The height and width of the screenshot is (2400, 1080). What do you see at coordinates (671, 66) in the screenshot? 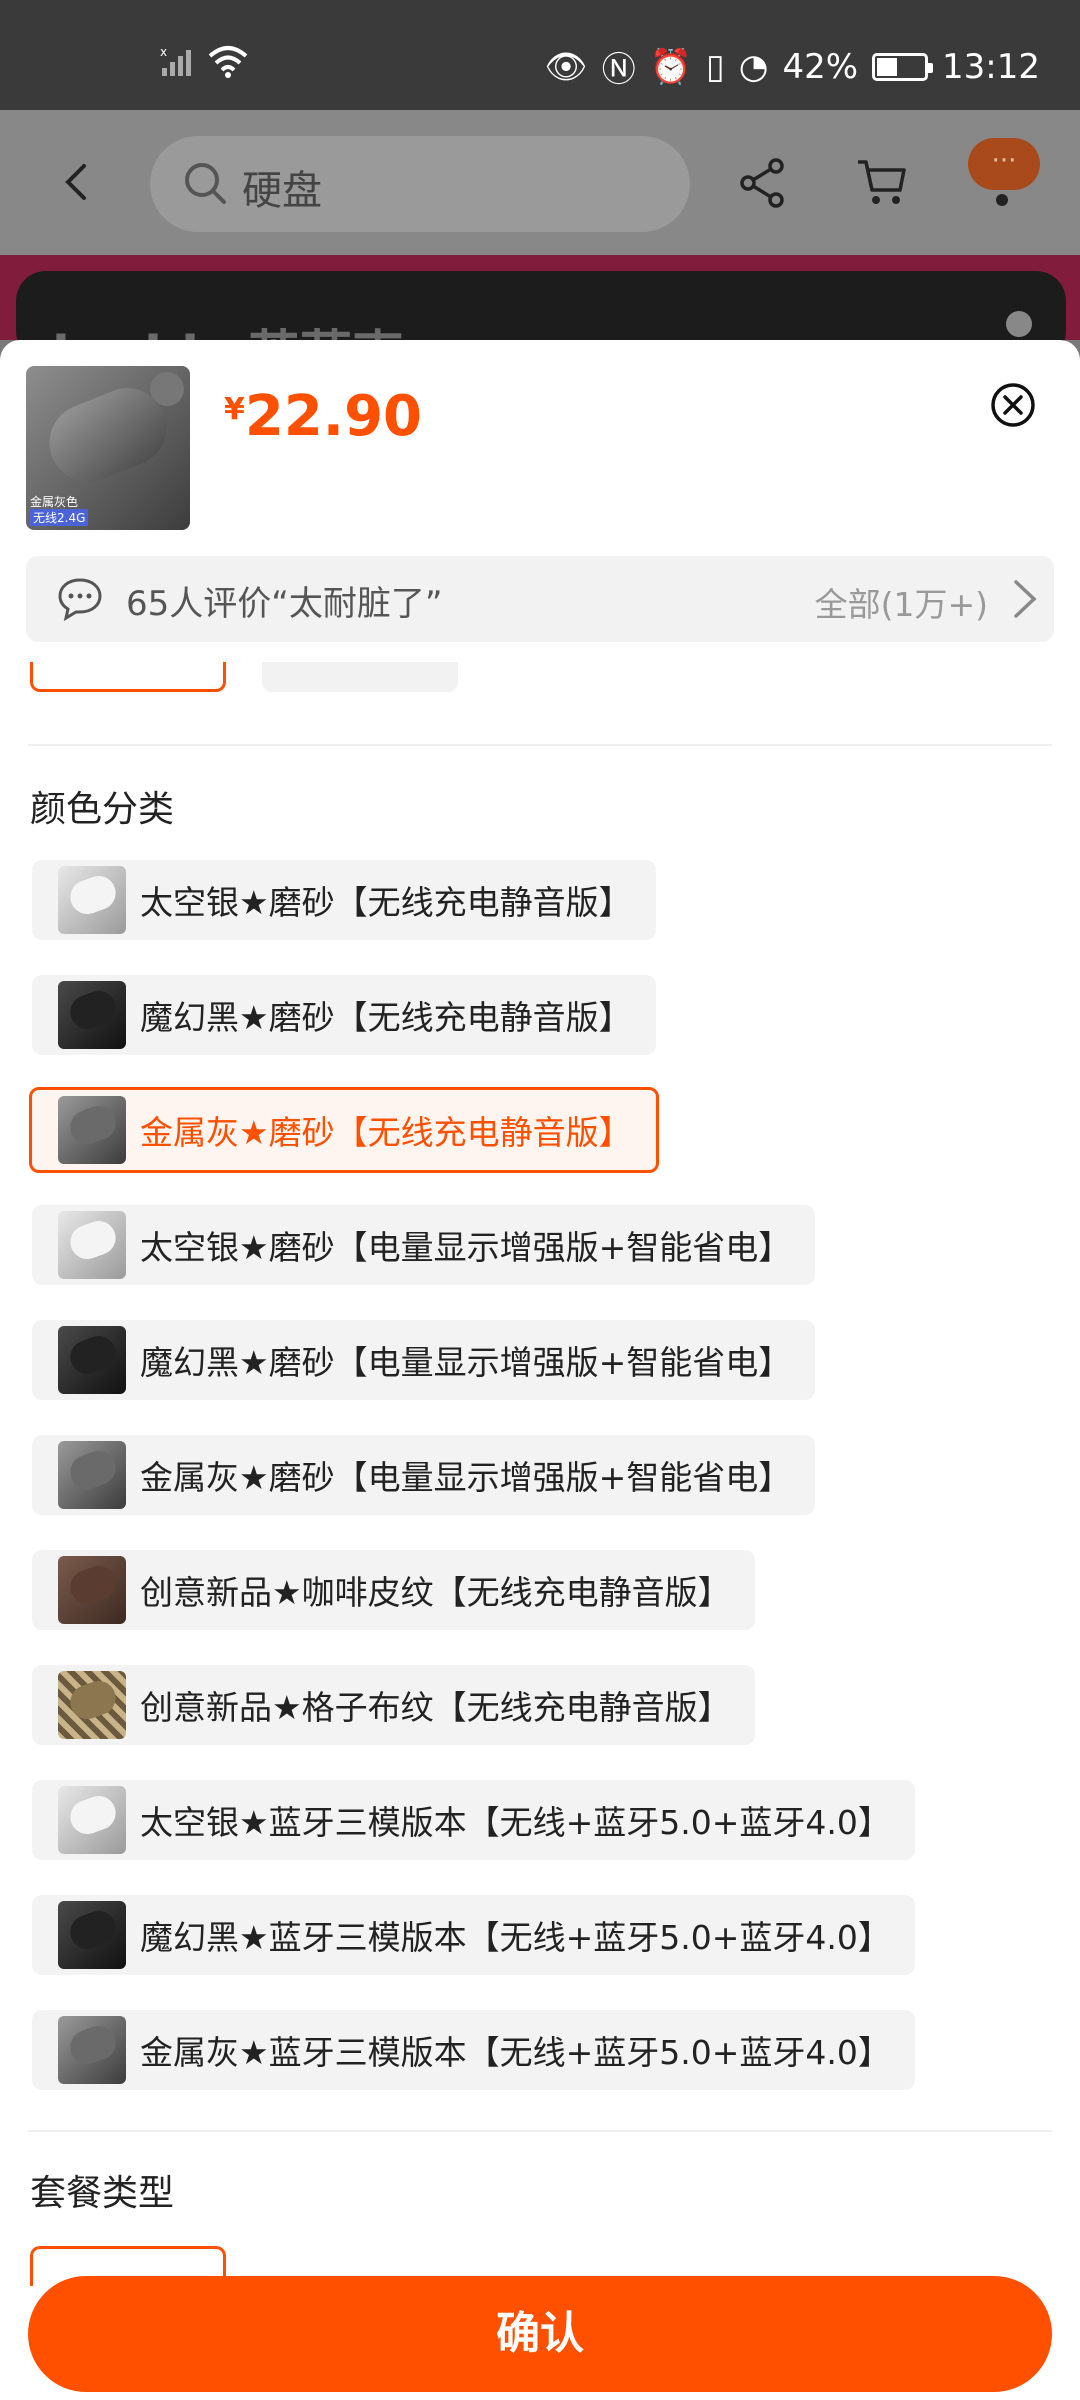
I see `alarm-icon: ⏰` at bounding box center [671, 66].